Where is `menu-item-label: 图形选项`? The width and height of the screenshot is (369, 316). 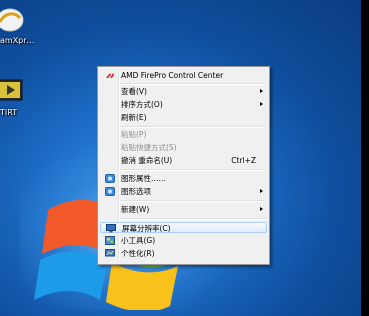
menu-item-label: 图形选项 is located at coordinates (136, 191).